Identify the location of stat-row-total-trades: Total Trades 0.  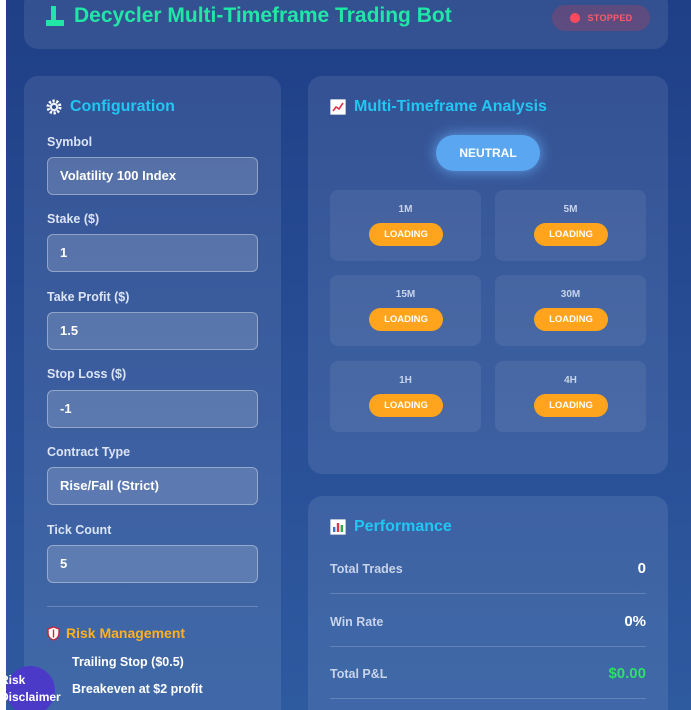
(488, 568).